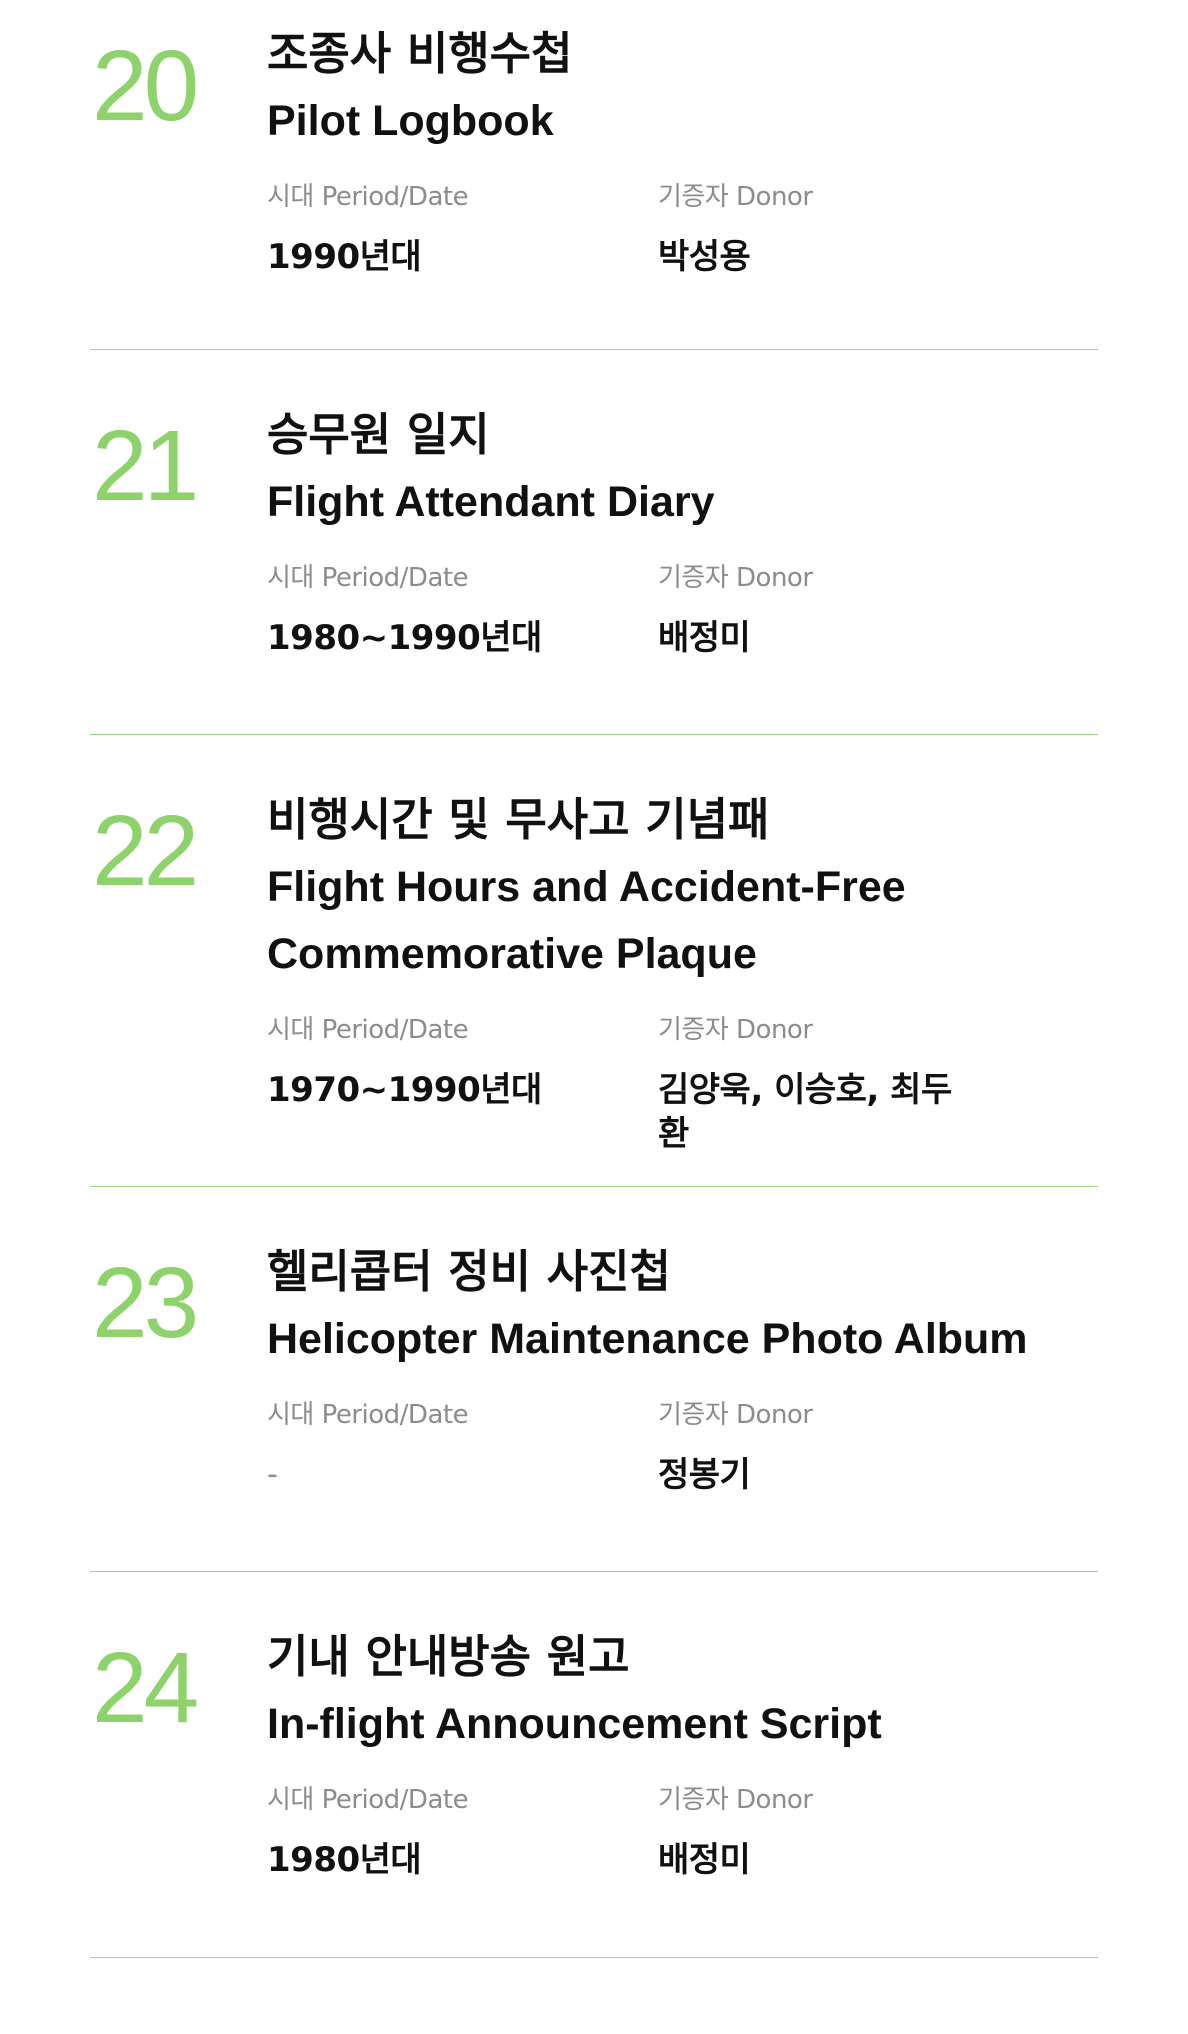 The height and width of the screenshot is (2034, 1188). I want to click on donor-column: 기증자 Donor 박성용, so click(735, 229).